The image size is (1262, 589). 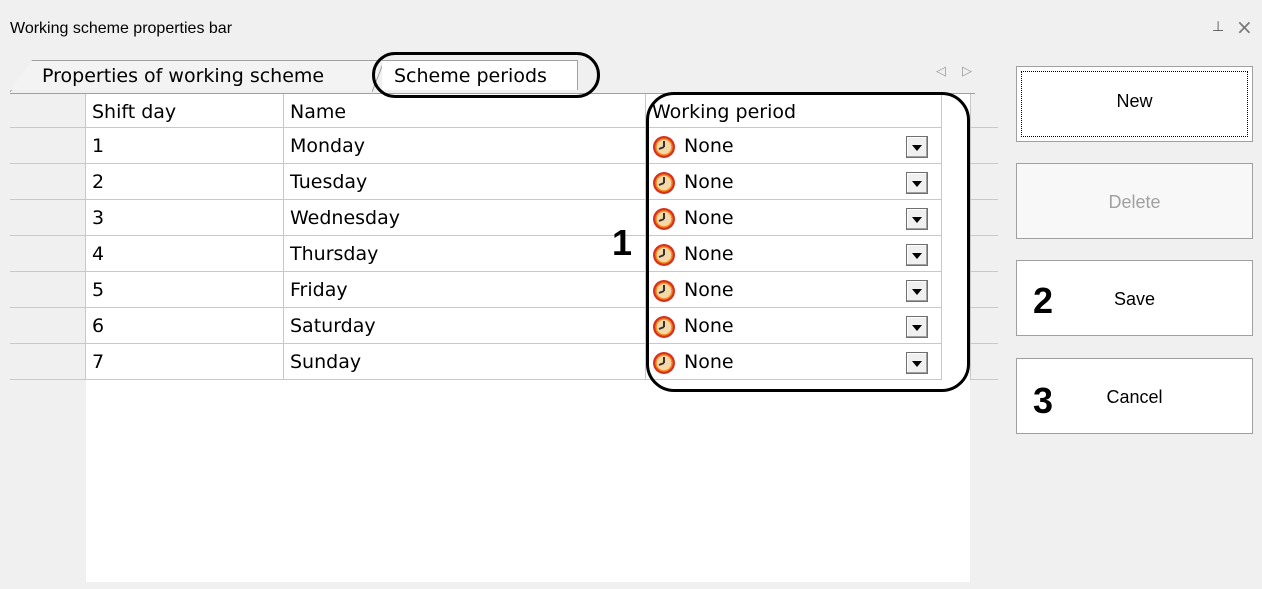 What do you see at coordinates (185, 362) in the screenshot?
I see `shift-day-cell: 7` at bounding box center [185, 362].